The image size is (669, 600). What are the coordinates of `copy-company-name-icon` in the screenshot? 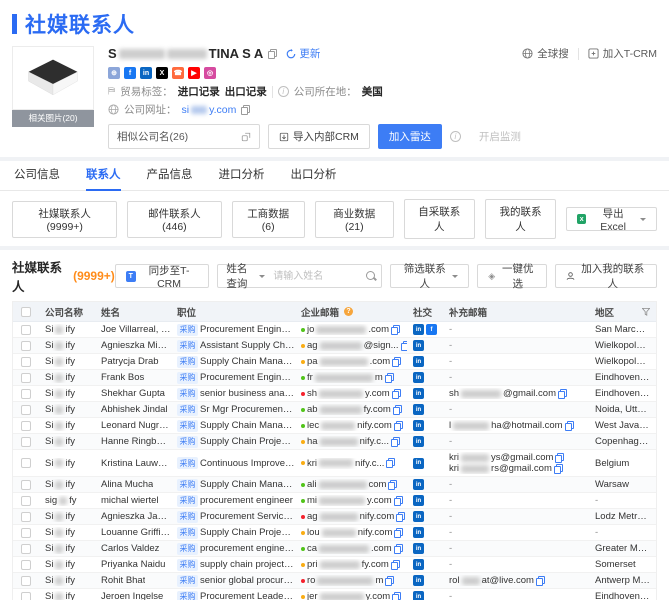 It's located at (273, 53).